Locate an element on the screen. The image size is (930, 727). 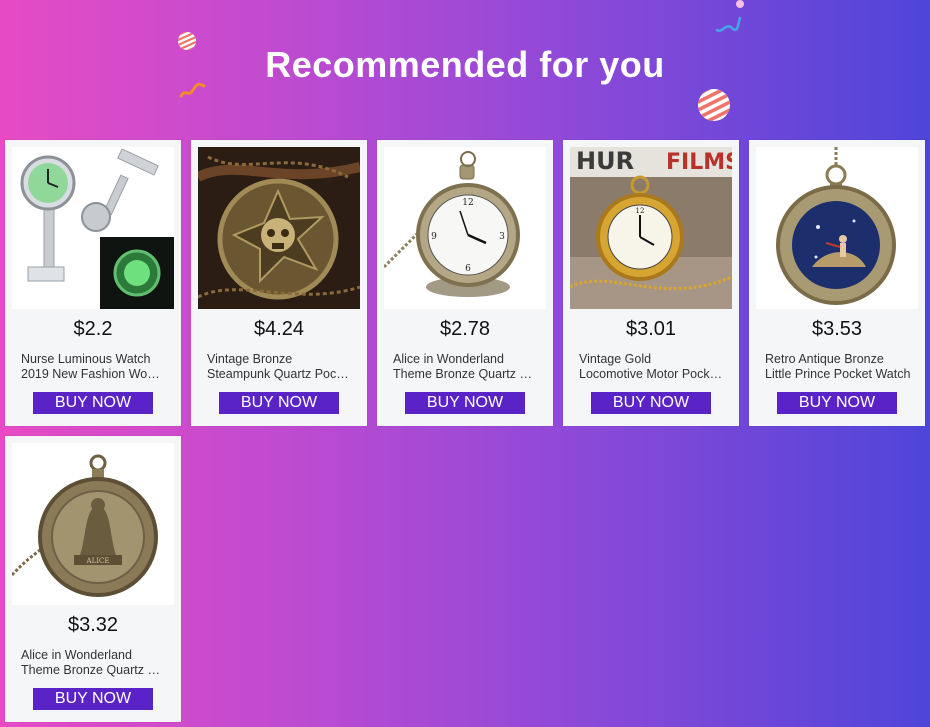
page-title: Recommended for you is located at coordinates (465, 64).